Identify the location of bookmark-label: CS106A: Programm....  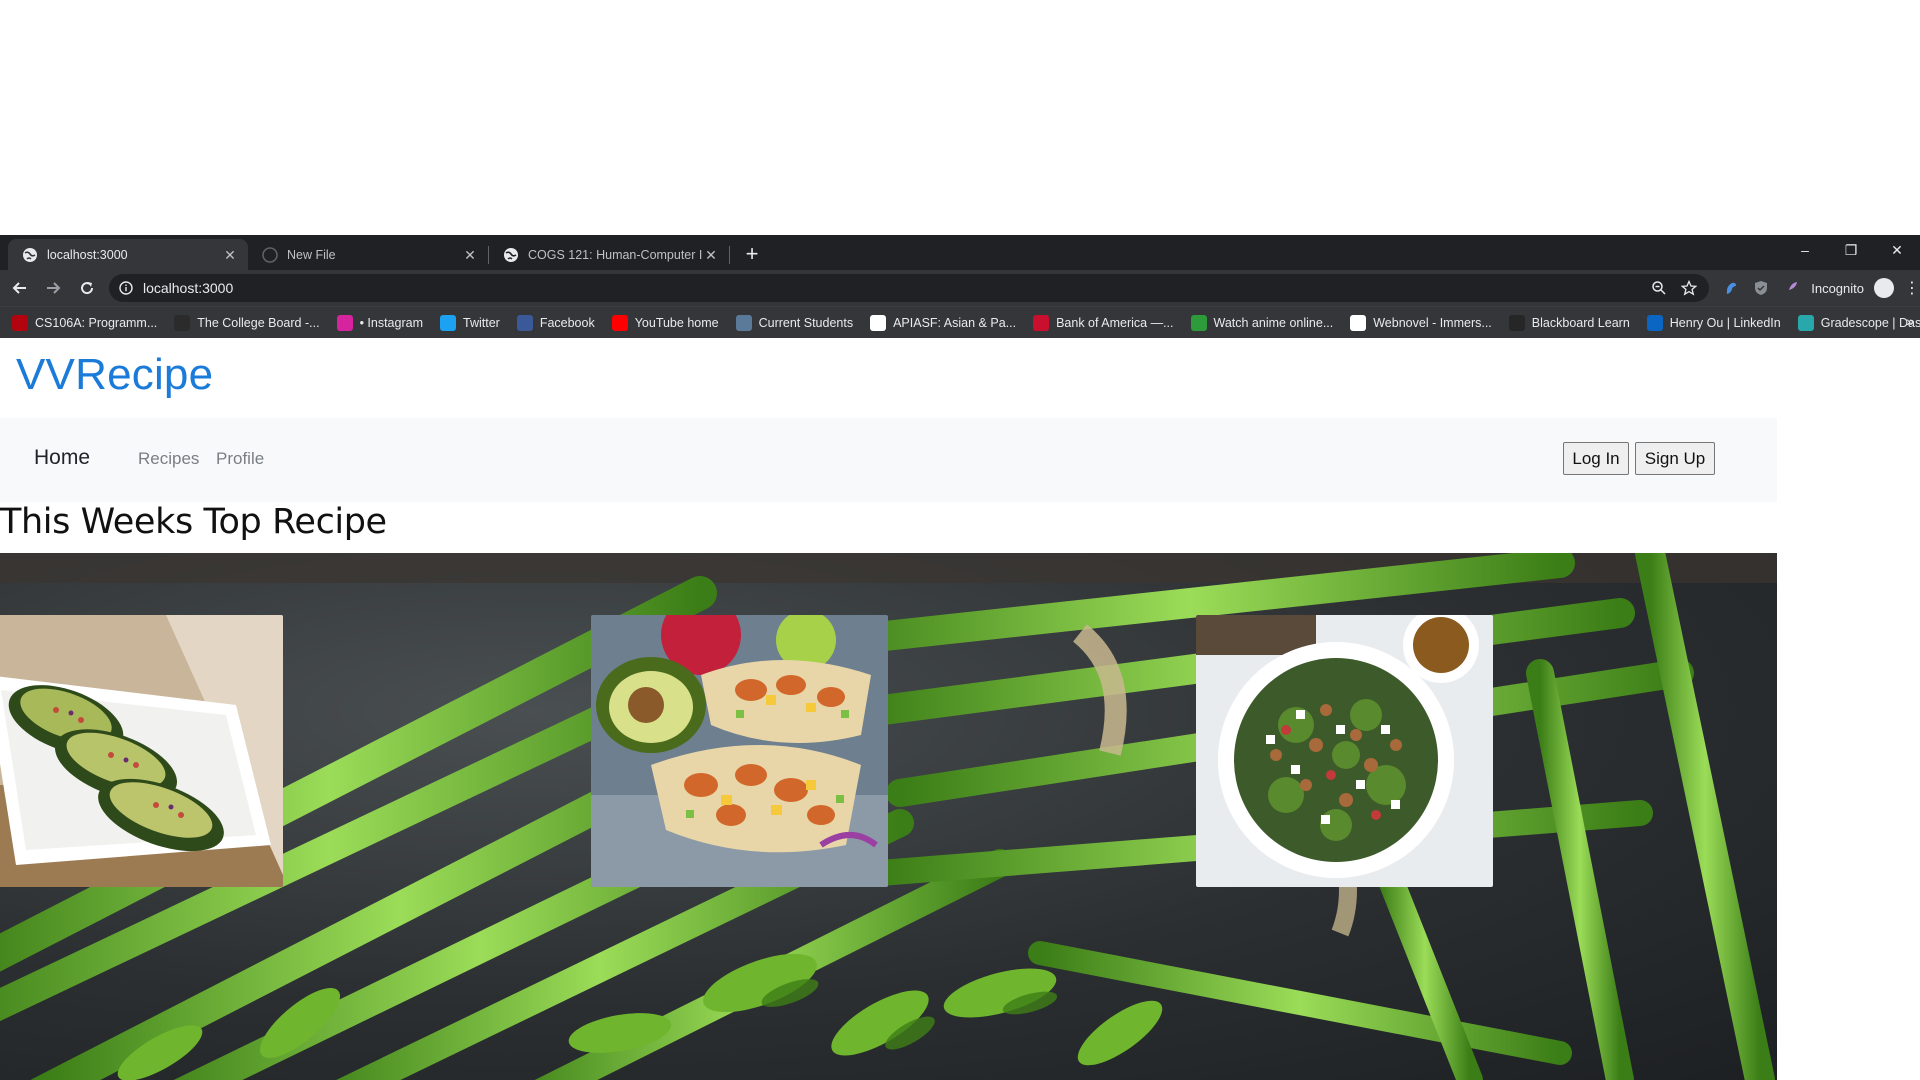
(96, 322).